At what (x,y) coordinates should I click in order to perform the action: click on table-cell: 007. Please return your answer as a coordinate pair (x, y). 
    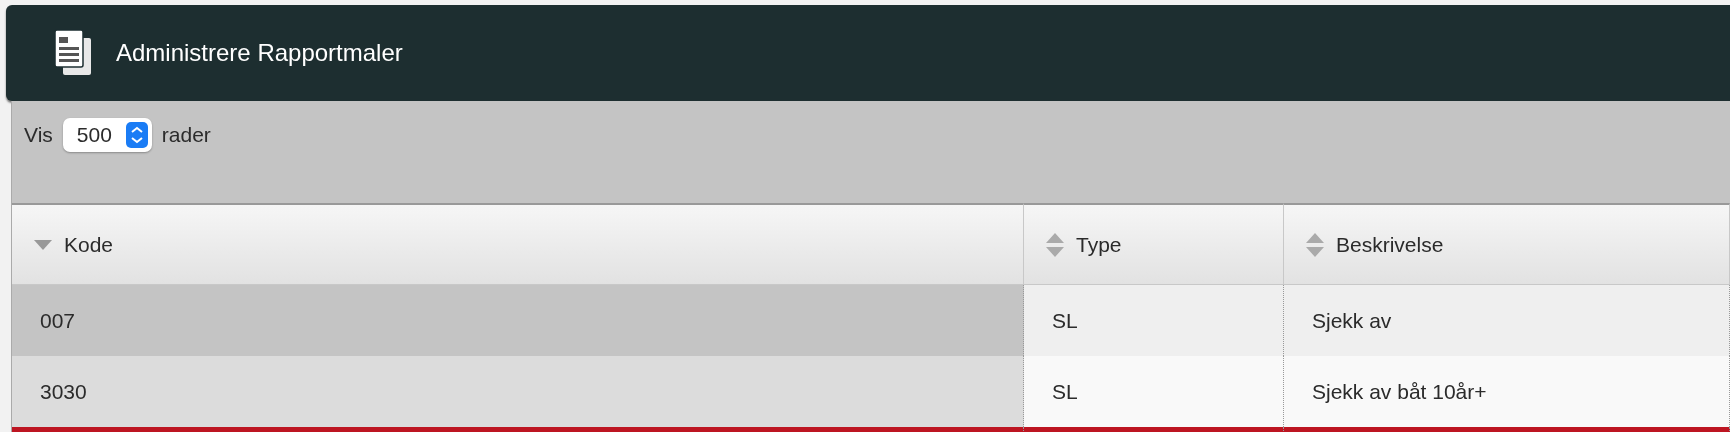
    Looking at the image, I should click on (518, 320).